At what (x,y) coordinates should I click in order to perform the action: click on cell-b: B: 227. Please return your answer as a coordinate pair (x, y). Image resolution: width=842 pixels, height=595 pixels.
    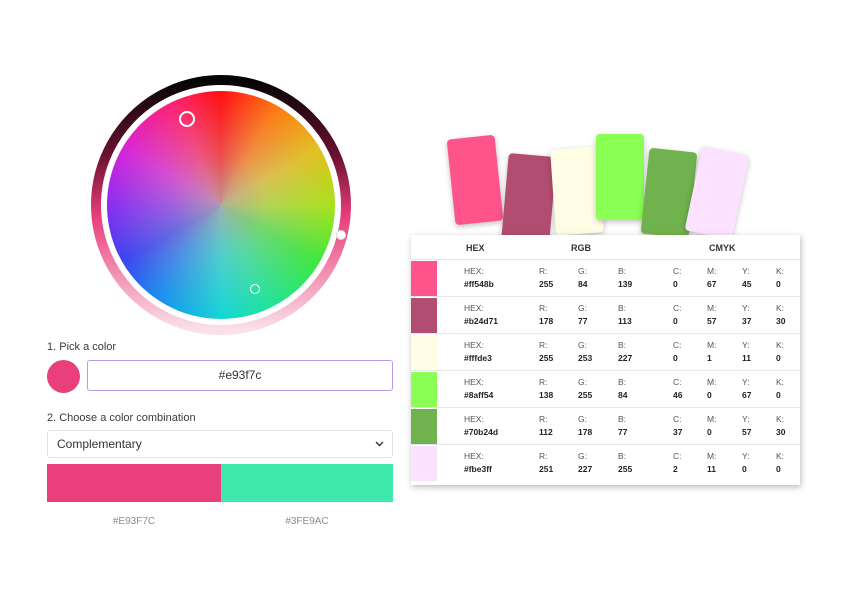
    Looking at the image, I should click on (625, 351).